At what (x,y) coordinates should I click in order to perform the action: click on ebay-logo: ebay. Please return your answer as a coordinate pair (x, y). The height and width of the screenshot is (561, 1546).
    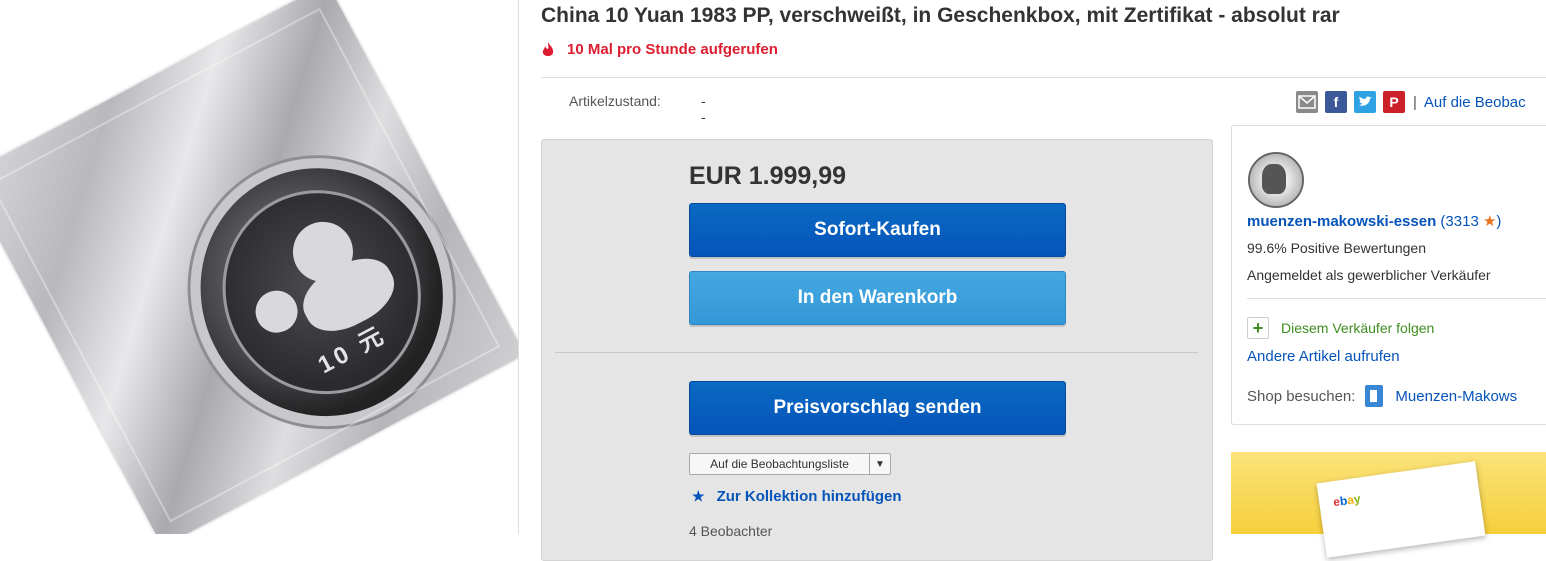
    Looking at the image, I should click on (1347, 500).